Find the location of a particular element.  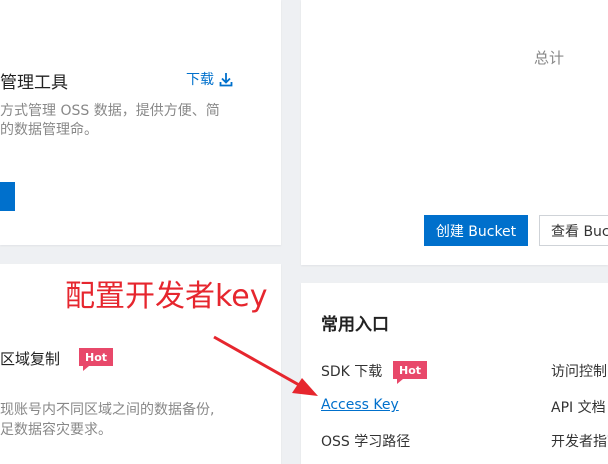

replication-card-title: 区域复制 is located at coordinates (30, 358).